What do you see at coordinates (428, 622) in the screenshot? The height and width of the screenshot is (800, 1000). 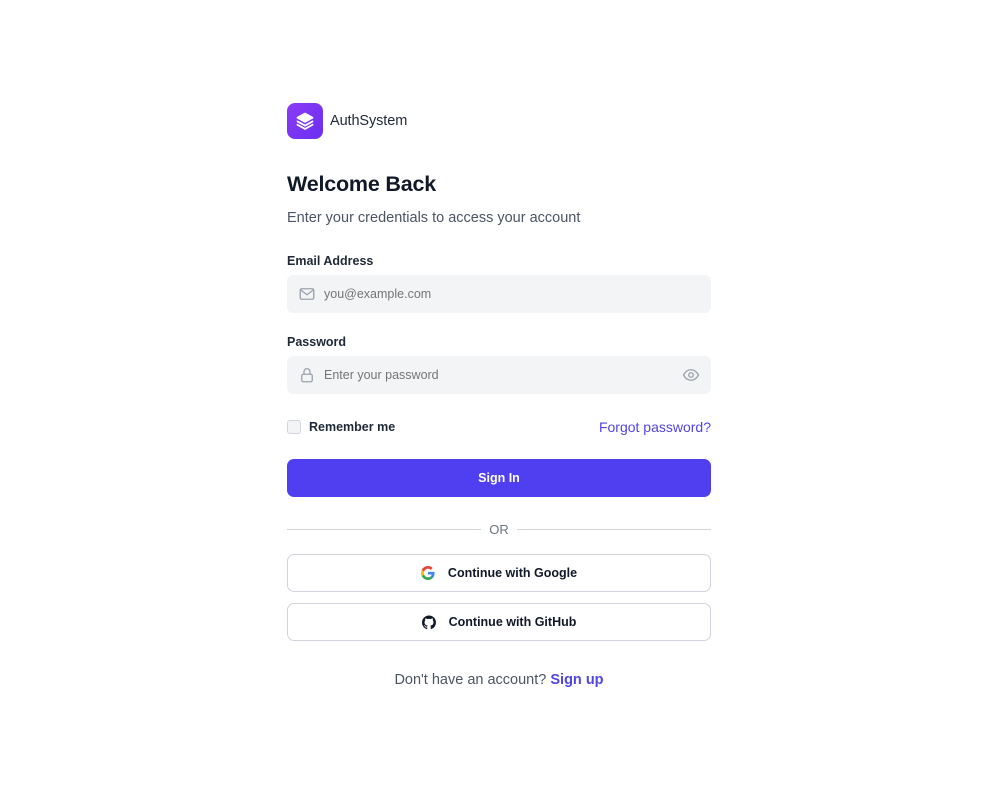 I see `github-icon` at bounding box center [428, 622].